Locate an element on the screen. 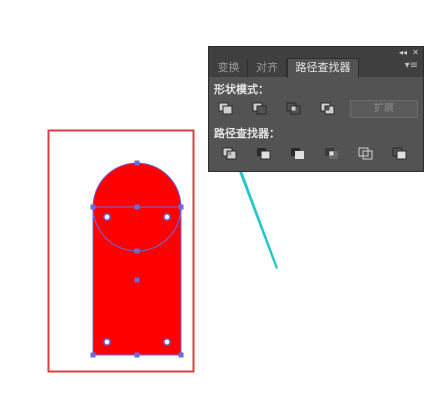 The height and width of the screenshot is (400, 444). trim-icon is located at coordinates (264, 154).